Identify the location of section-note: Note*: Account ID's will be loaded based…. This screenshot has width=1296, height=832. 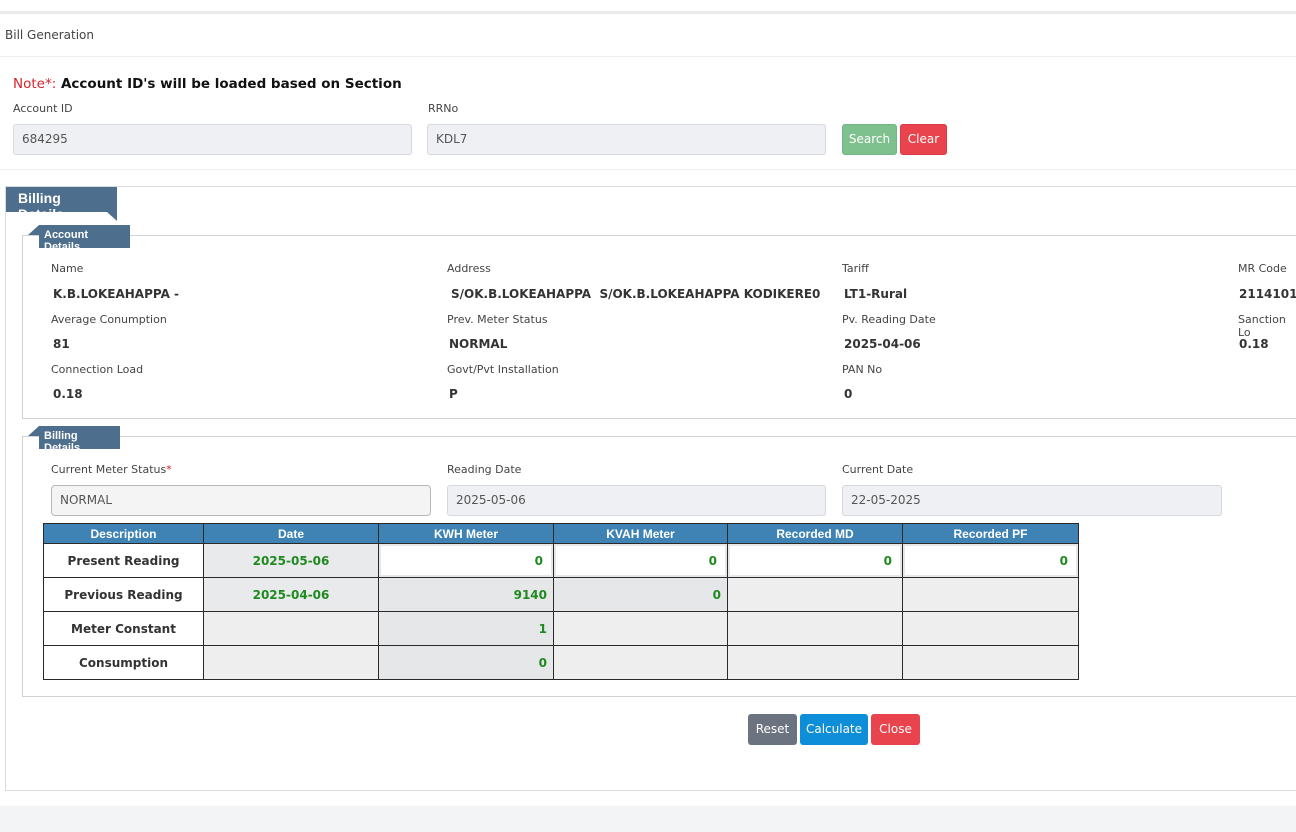
(207, 84).